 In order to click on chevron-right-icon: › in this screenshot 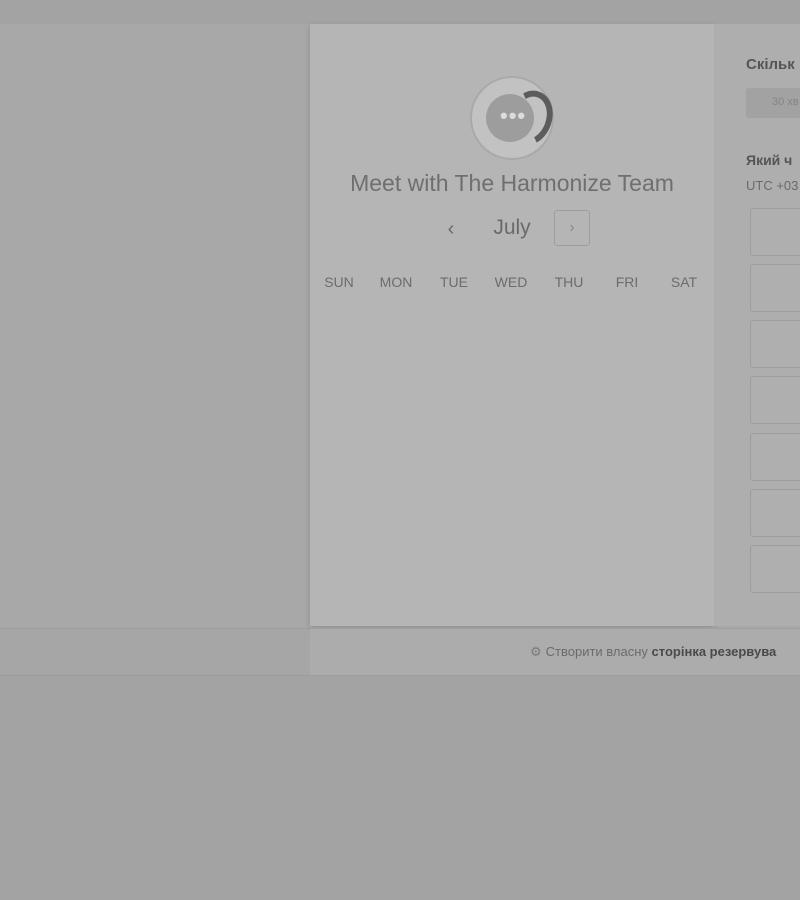, I will do `click(572, 227)`.